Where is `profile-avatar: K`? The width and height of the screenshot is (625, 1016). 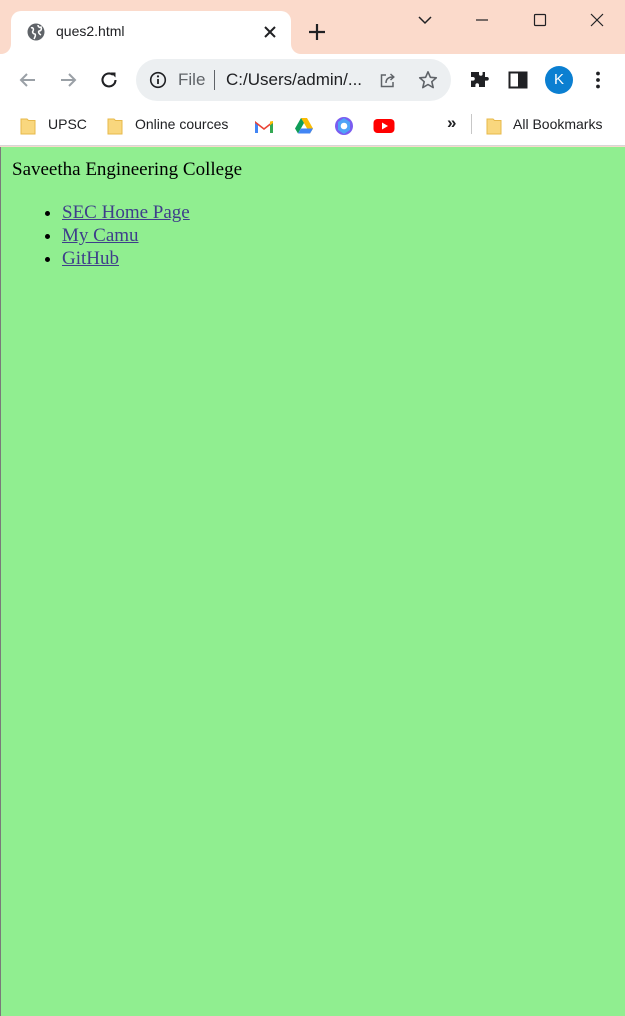
profile-avatar: K is located at coordinates (559, 80).